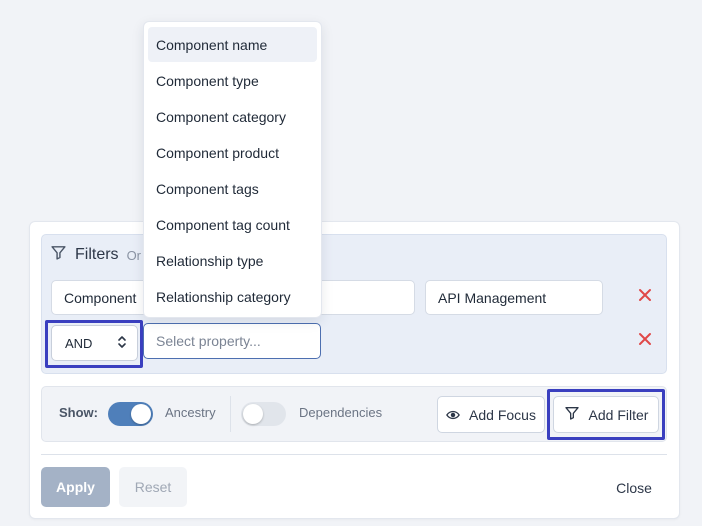  I want to click on reset-button: Reset, so click(153, 487).